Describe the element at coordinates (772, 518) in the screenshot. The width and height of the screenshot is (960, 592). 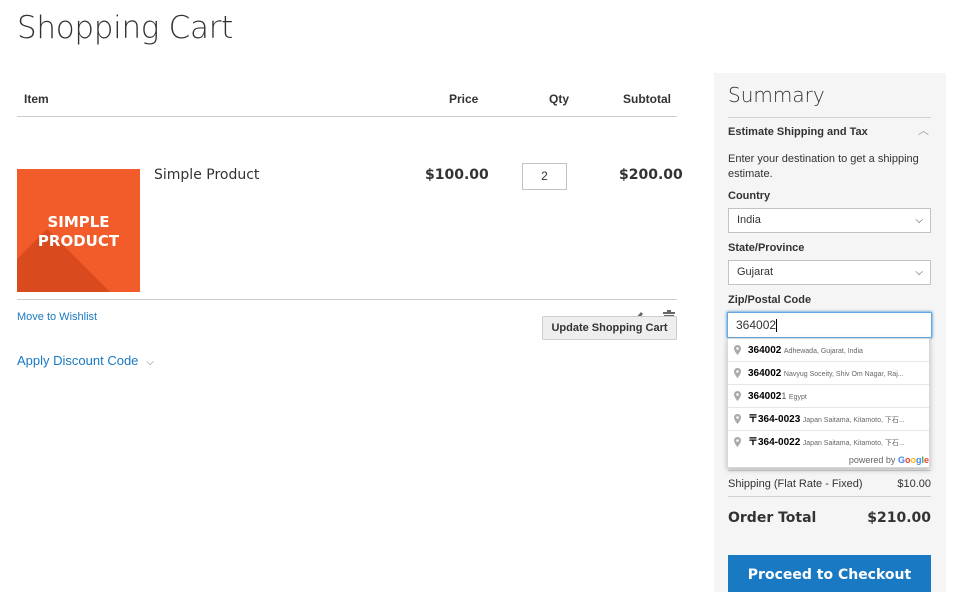
I see `order-total-label: Order Total` at that location.